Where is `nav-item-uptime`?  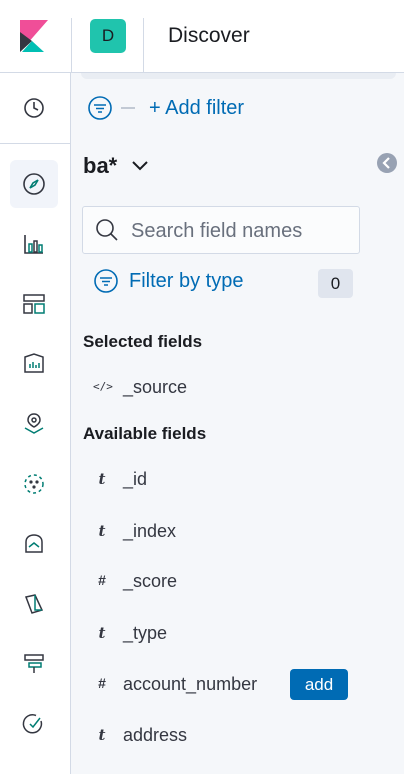
nav-item-uptime is located at coordinates (34, 724).